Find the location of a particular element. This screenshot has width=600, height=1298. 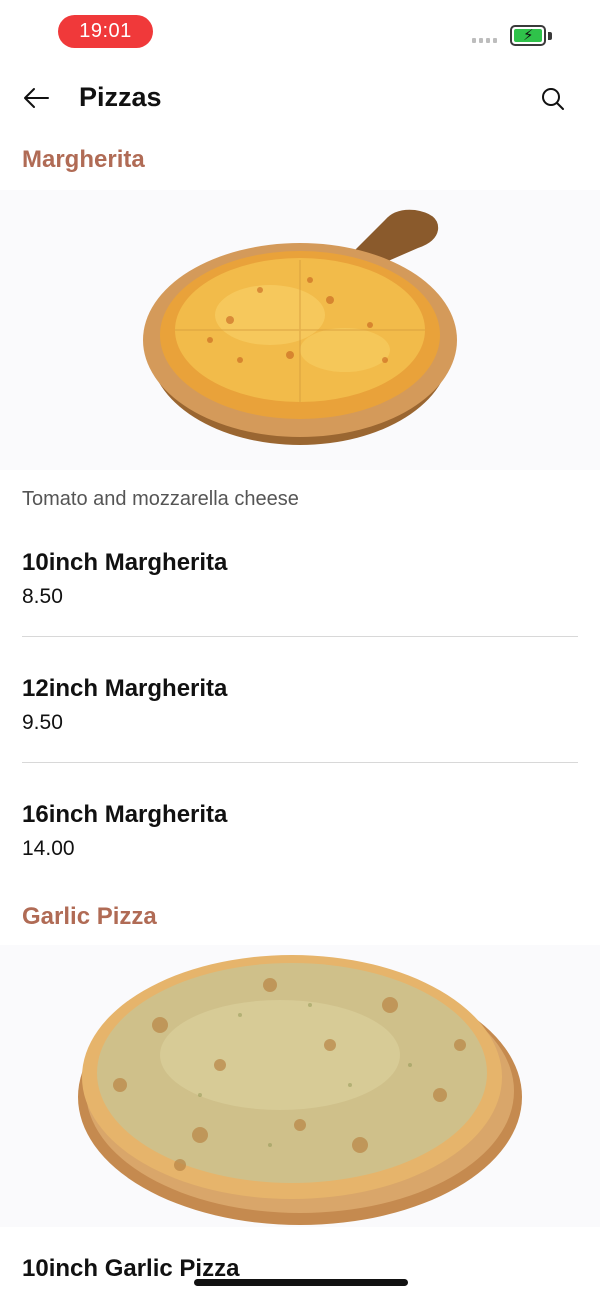

app-header: Pizzas is located at coordinates (300, 99).